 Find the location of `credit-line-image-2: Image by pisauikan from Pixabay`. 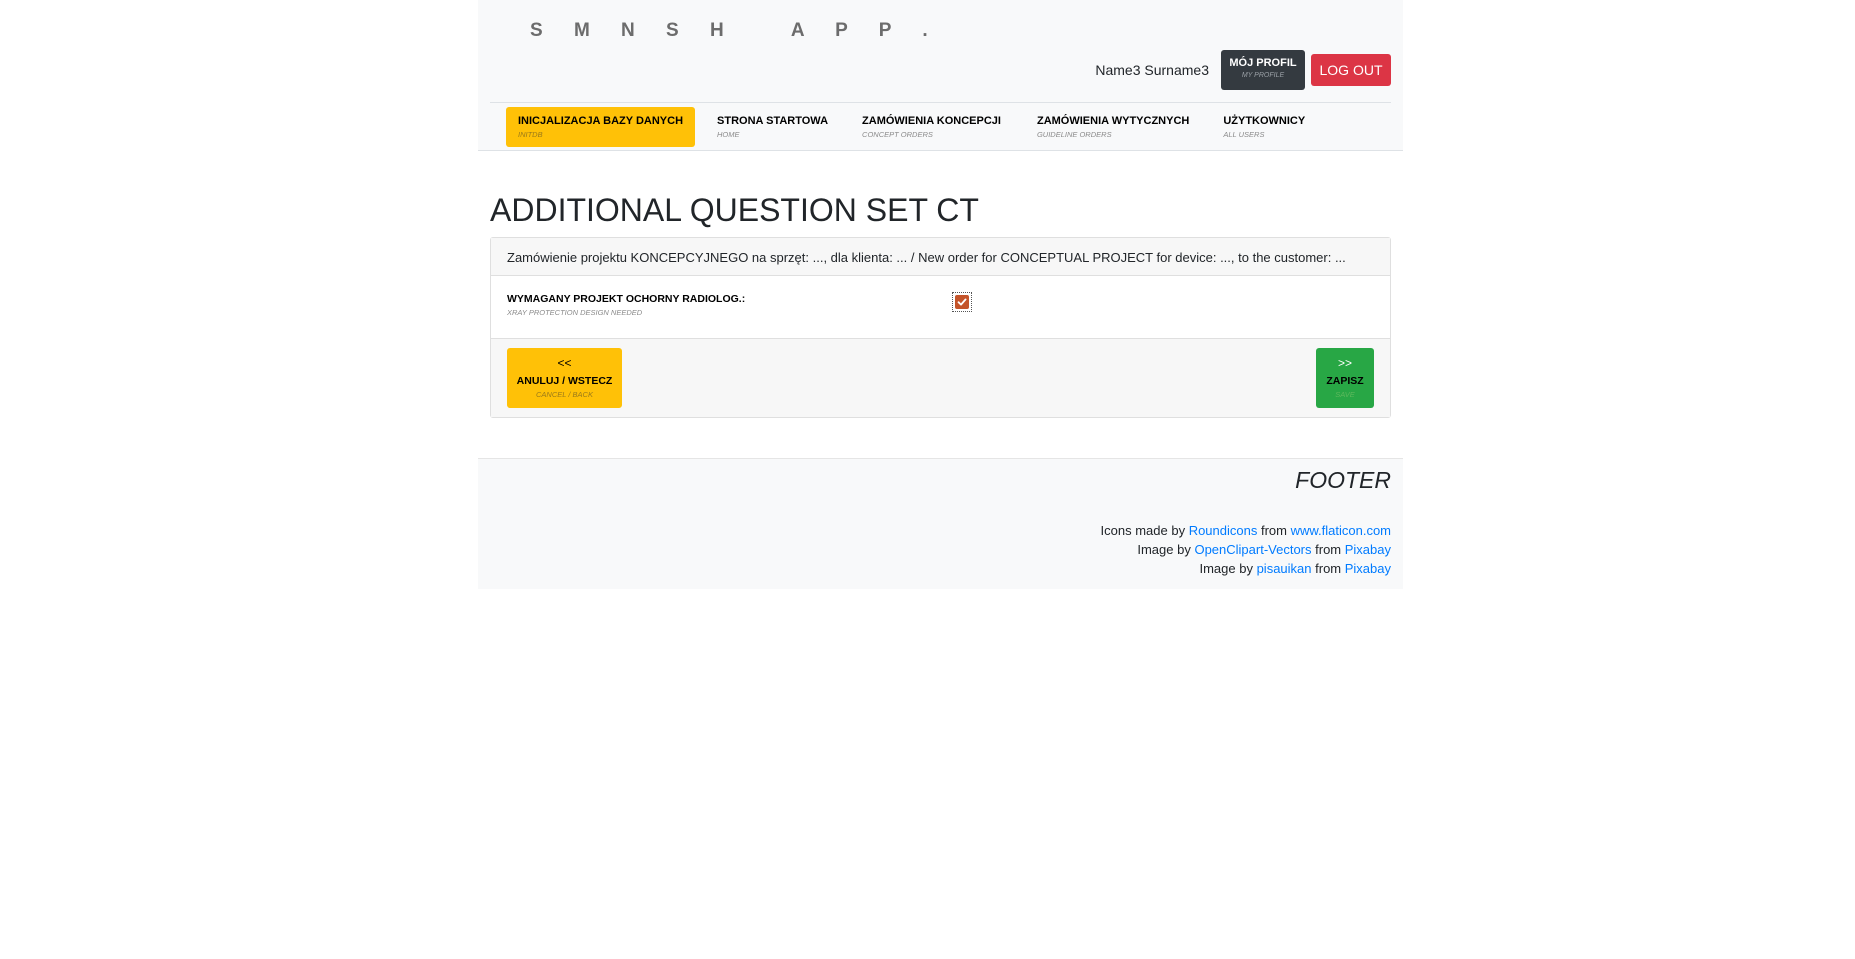

credit-line-image-2: Image by pisauikan from Pixabay is located at coordinates (1246, 568).